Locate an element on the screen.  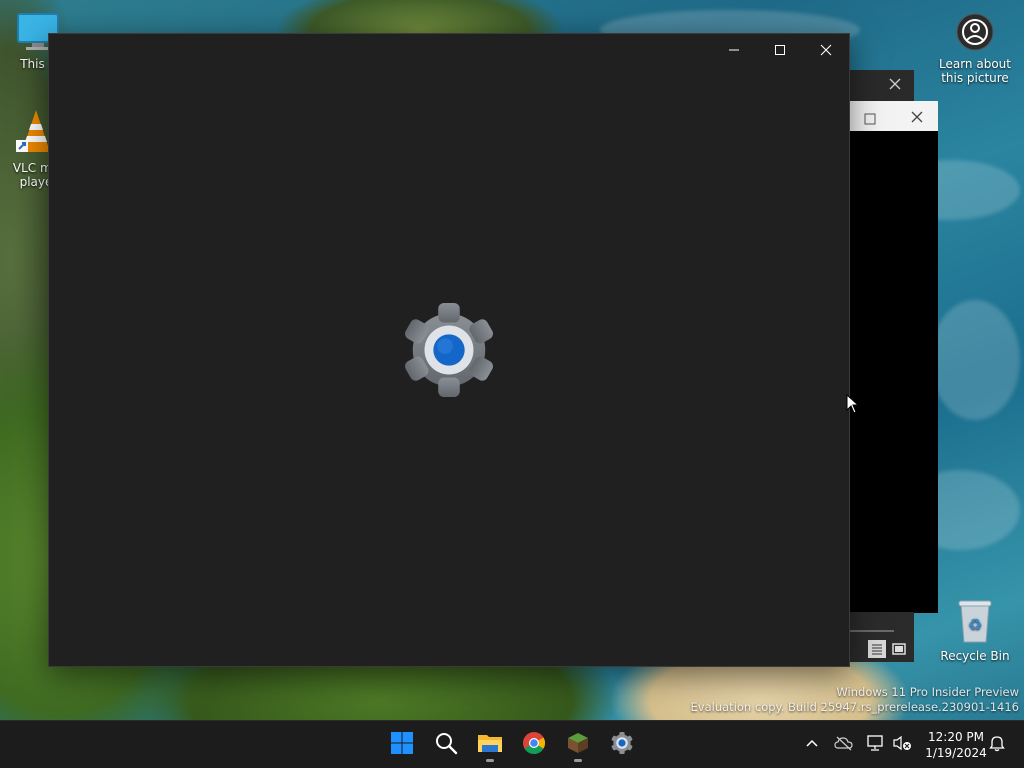
minimize-button is located at coordinates (734, 50).